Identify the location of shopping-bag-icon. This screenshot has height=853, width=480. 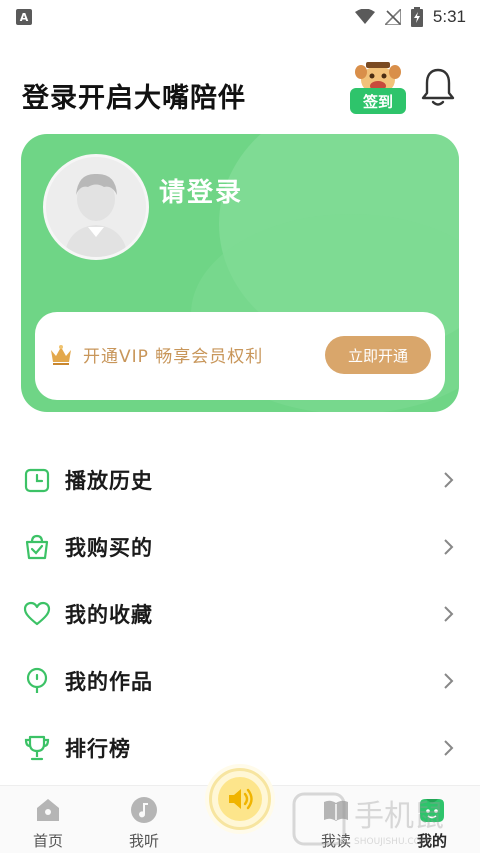
(37, 547).